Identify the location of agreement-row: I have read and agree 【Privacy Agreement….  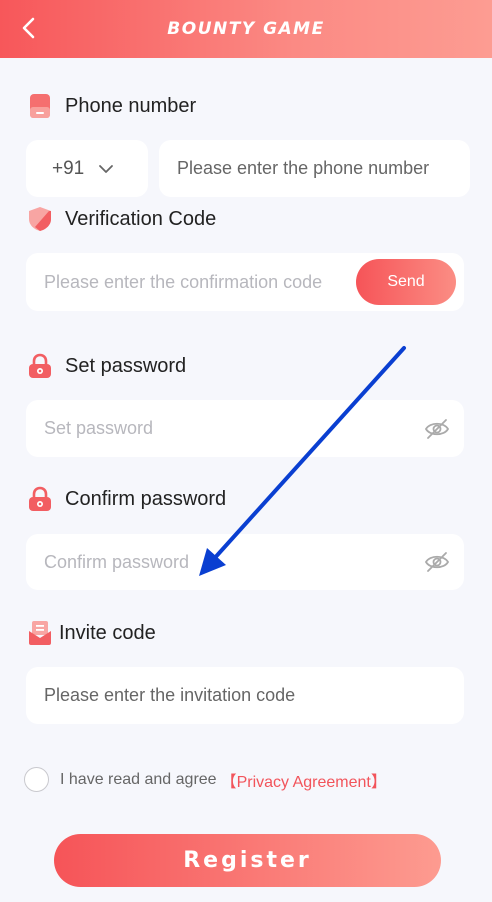
(205, 779).